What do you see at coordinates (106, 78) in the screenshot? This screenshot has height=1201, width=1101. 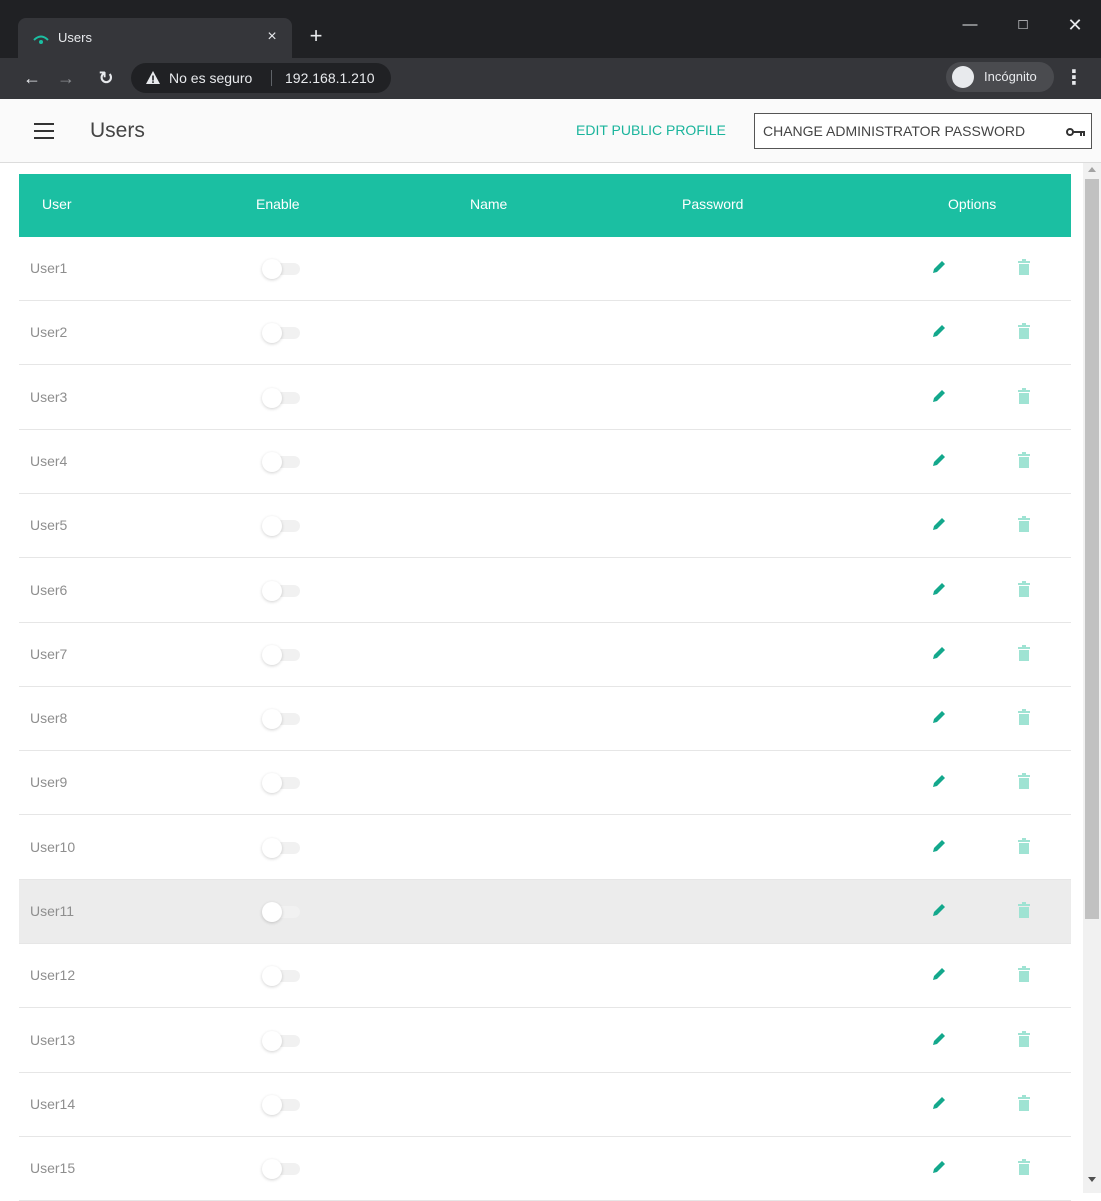 I see `reload-icon: ↻` at bounding box center [106, 78].